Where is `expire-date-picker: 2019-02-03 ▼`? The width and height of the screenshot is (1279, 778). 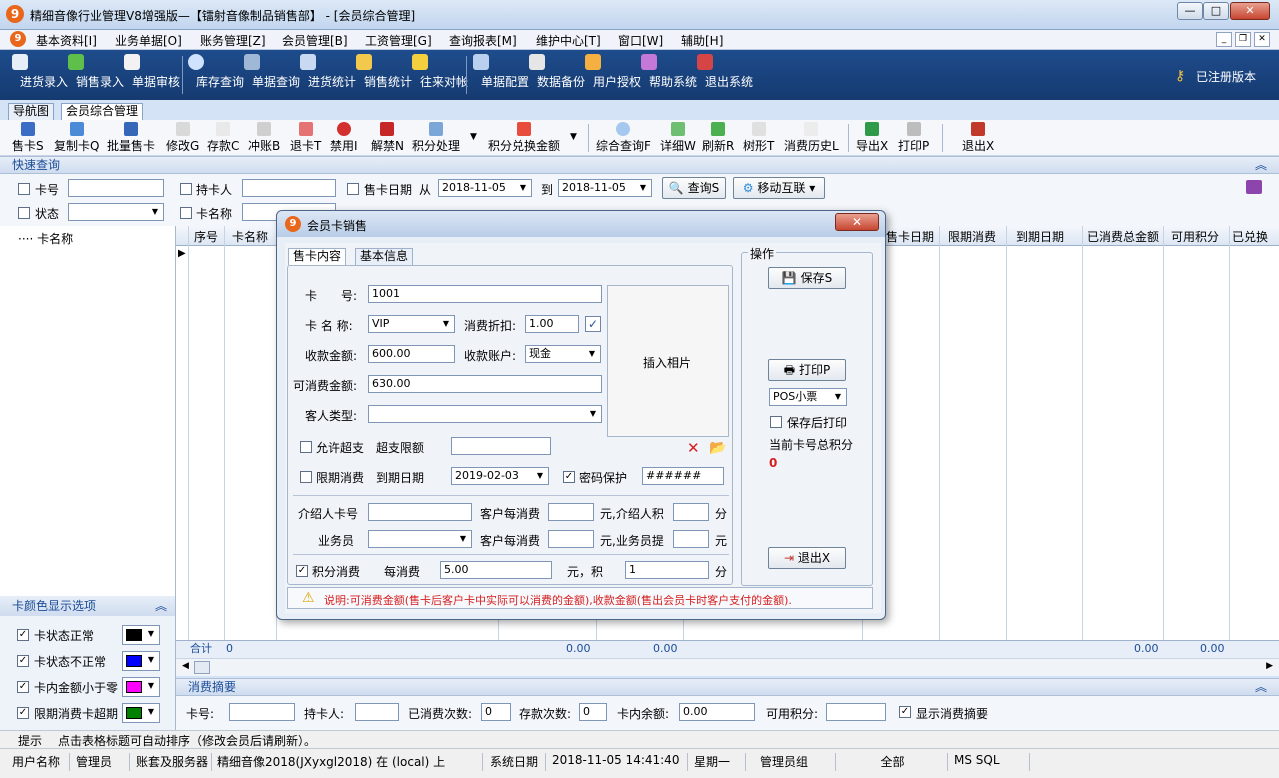 expire-date-picker: 2019-02-03 ▼ is located at coordinates (500, 476).